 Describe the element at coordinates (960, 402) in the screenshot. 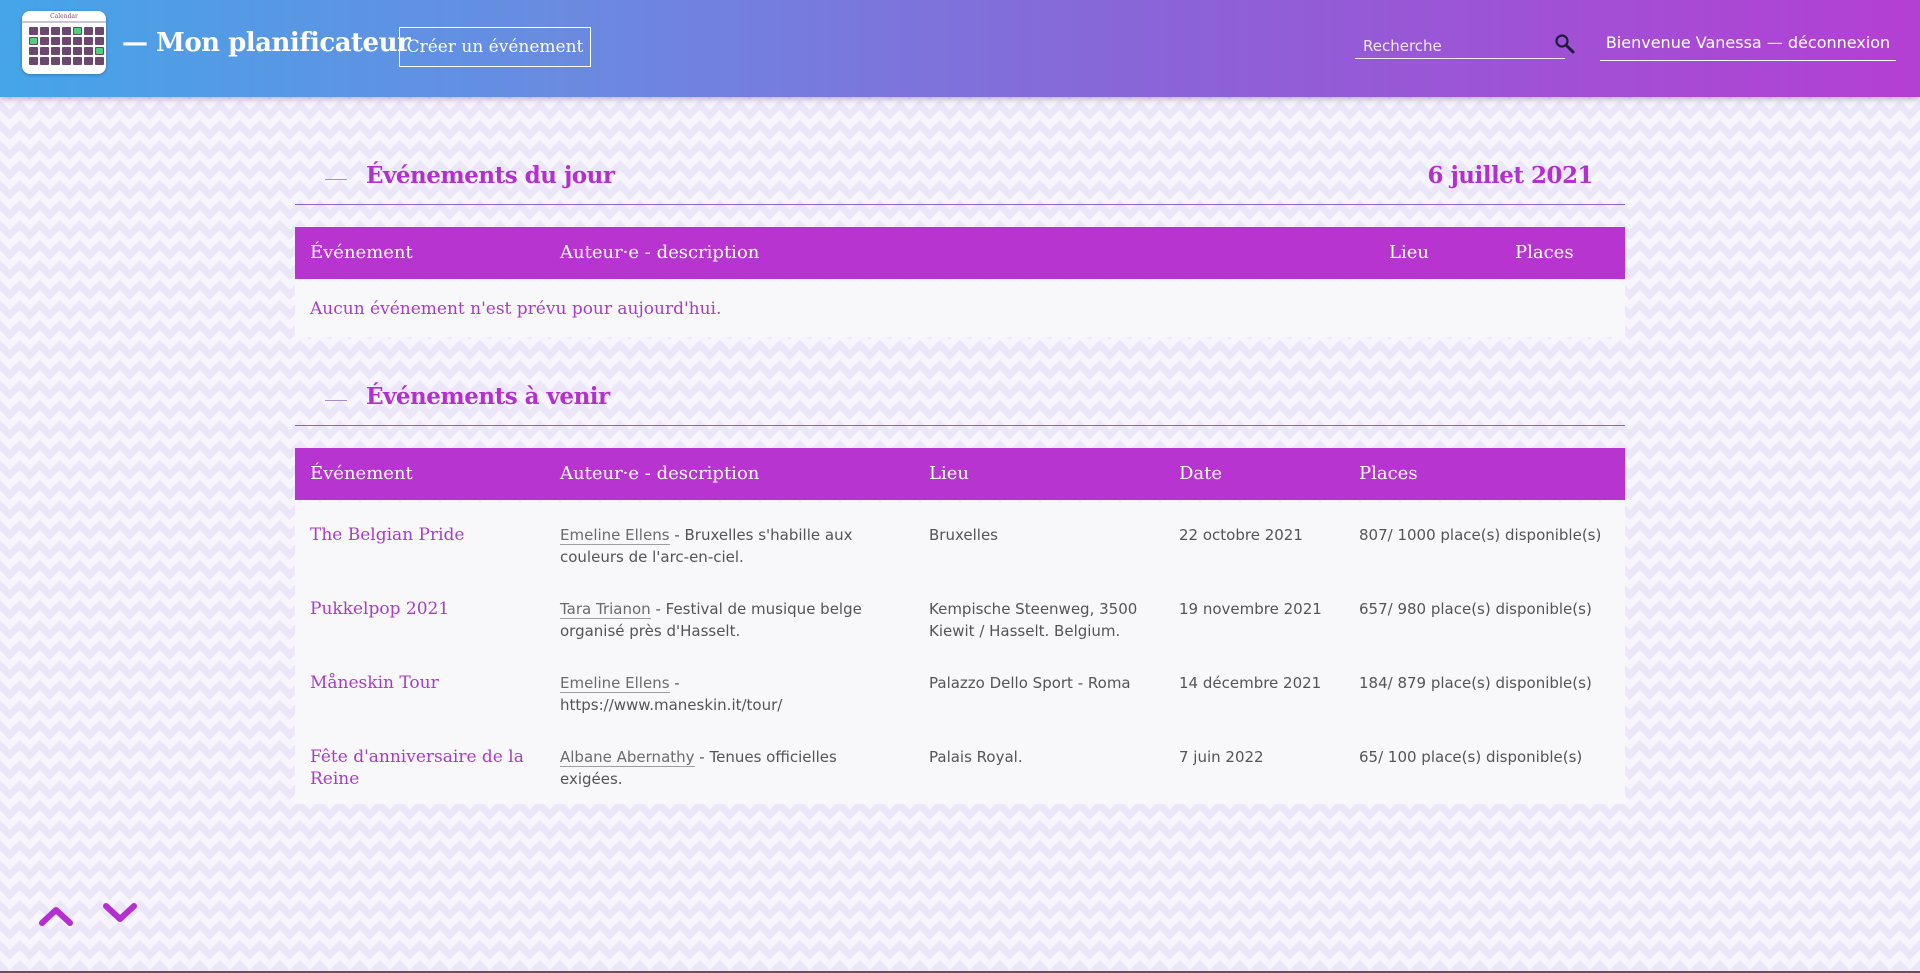

I see `upcoming-section-header: Événements à venir` at that location.